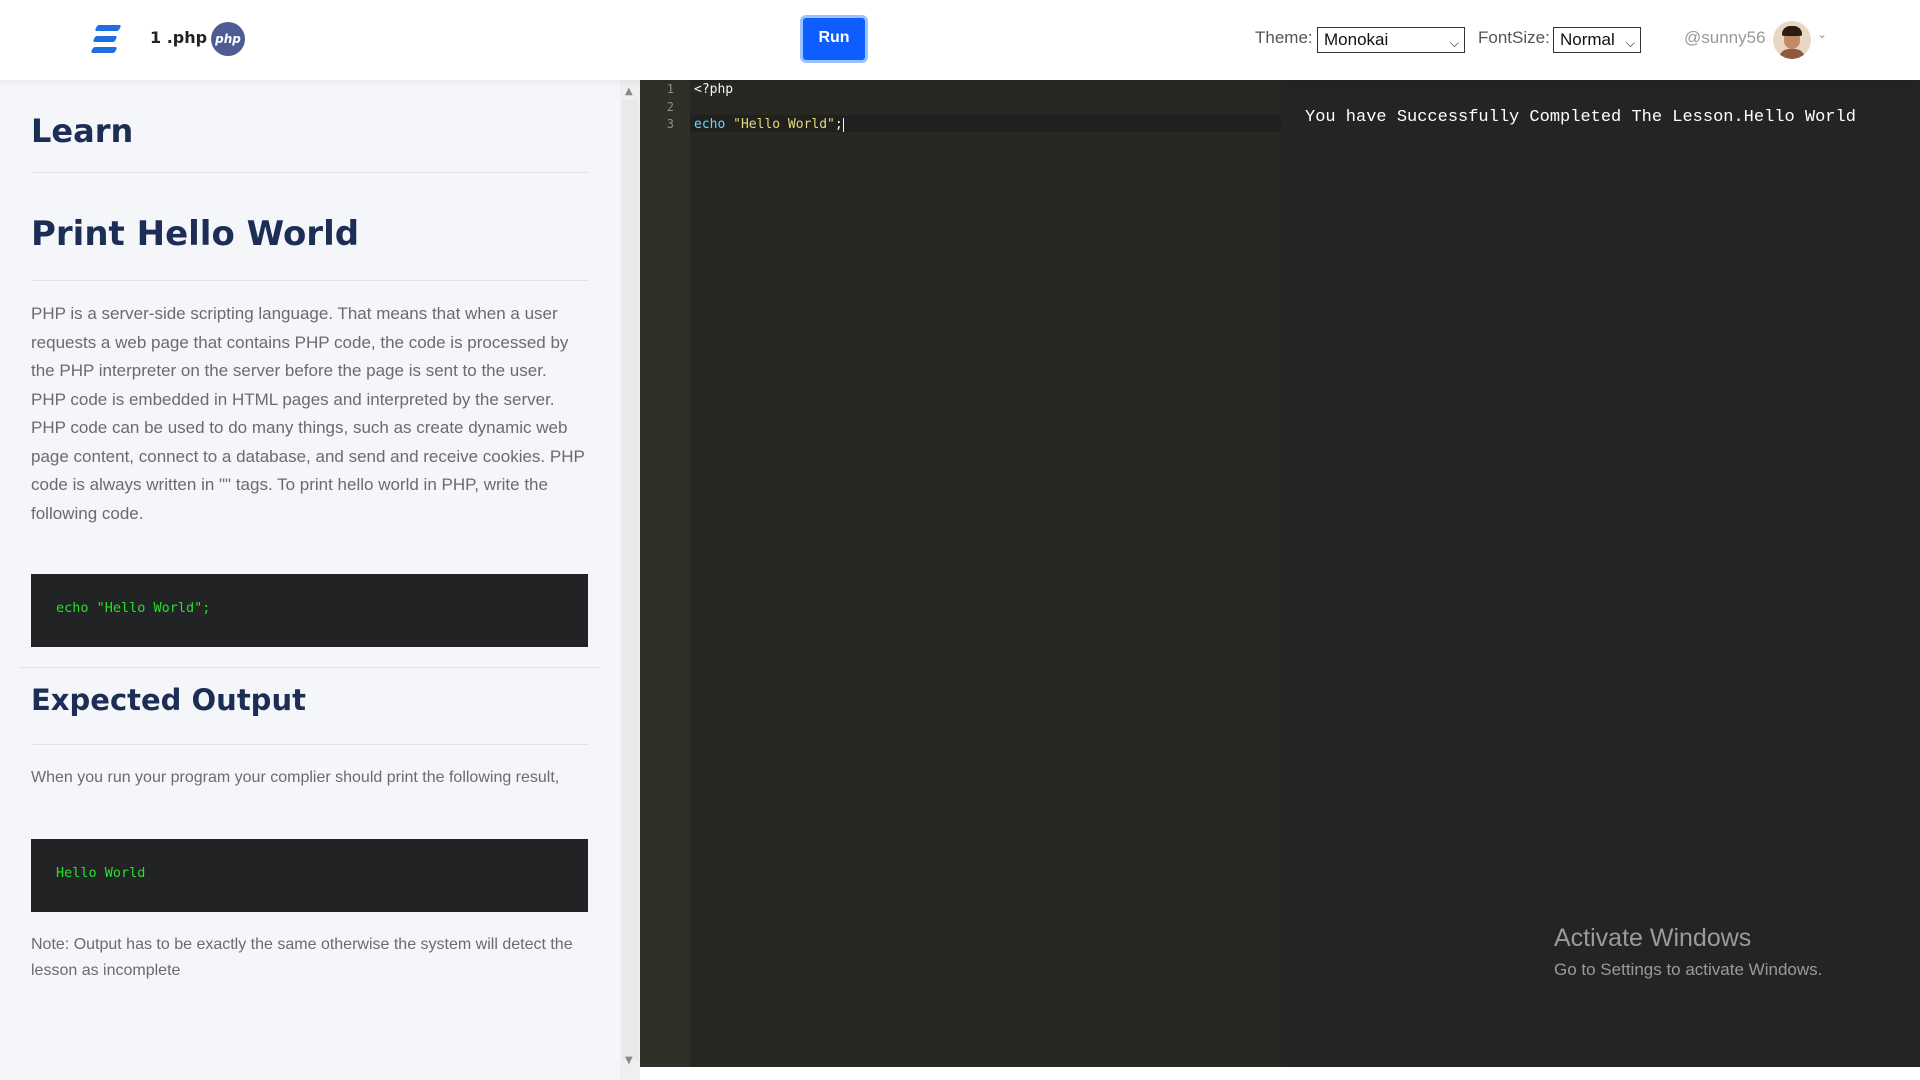 This screenshot has height=1080, width=1920. What do you see at coordinates (1653, 938) in the screenshot?
I see `windows-watermark-title: Activate Windows` at bounding box center [1653, 938].